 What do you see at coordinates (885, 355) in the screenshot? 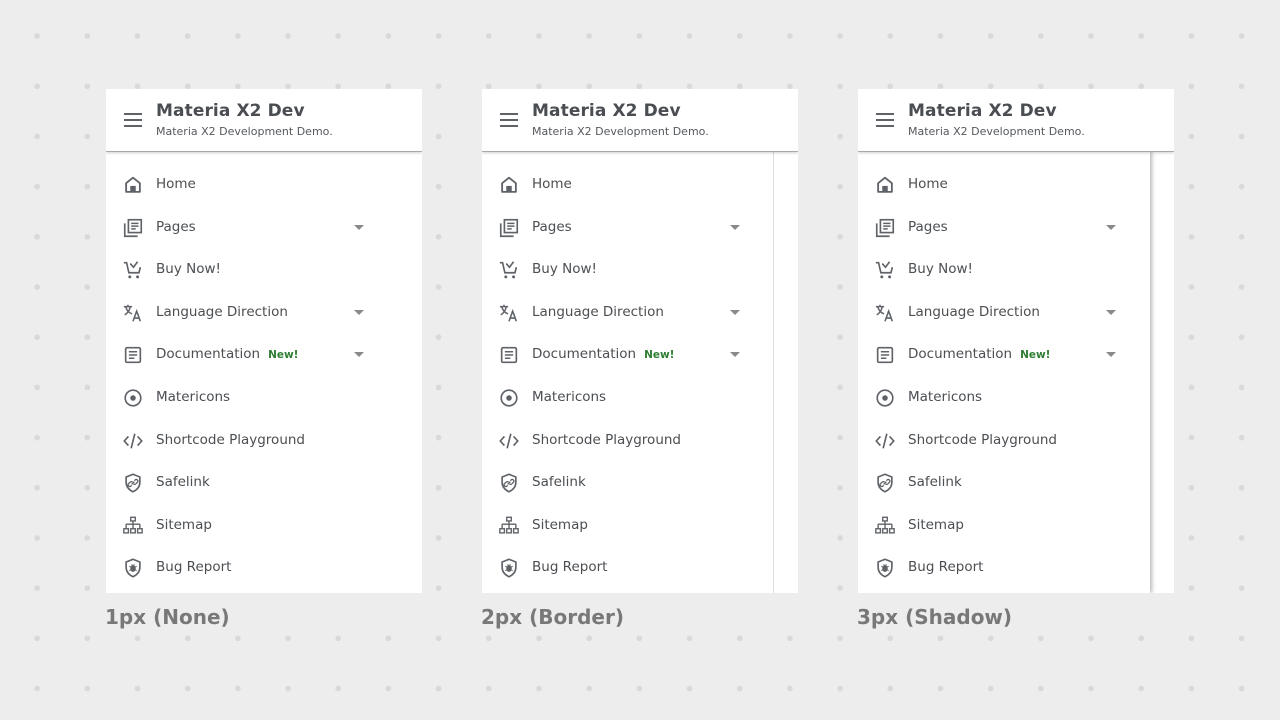
I see `document-icon` at bounding box center [885, 355].